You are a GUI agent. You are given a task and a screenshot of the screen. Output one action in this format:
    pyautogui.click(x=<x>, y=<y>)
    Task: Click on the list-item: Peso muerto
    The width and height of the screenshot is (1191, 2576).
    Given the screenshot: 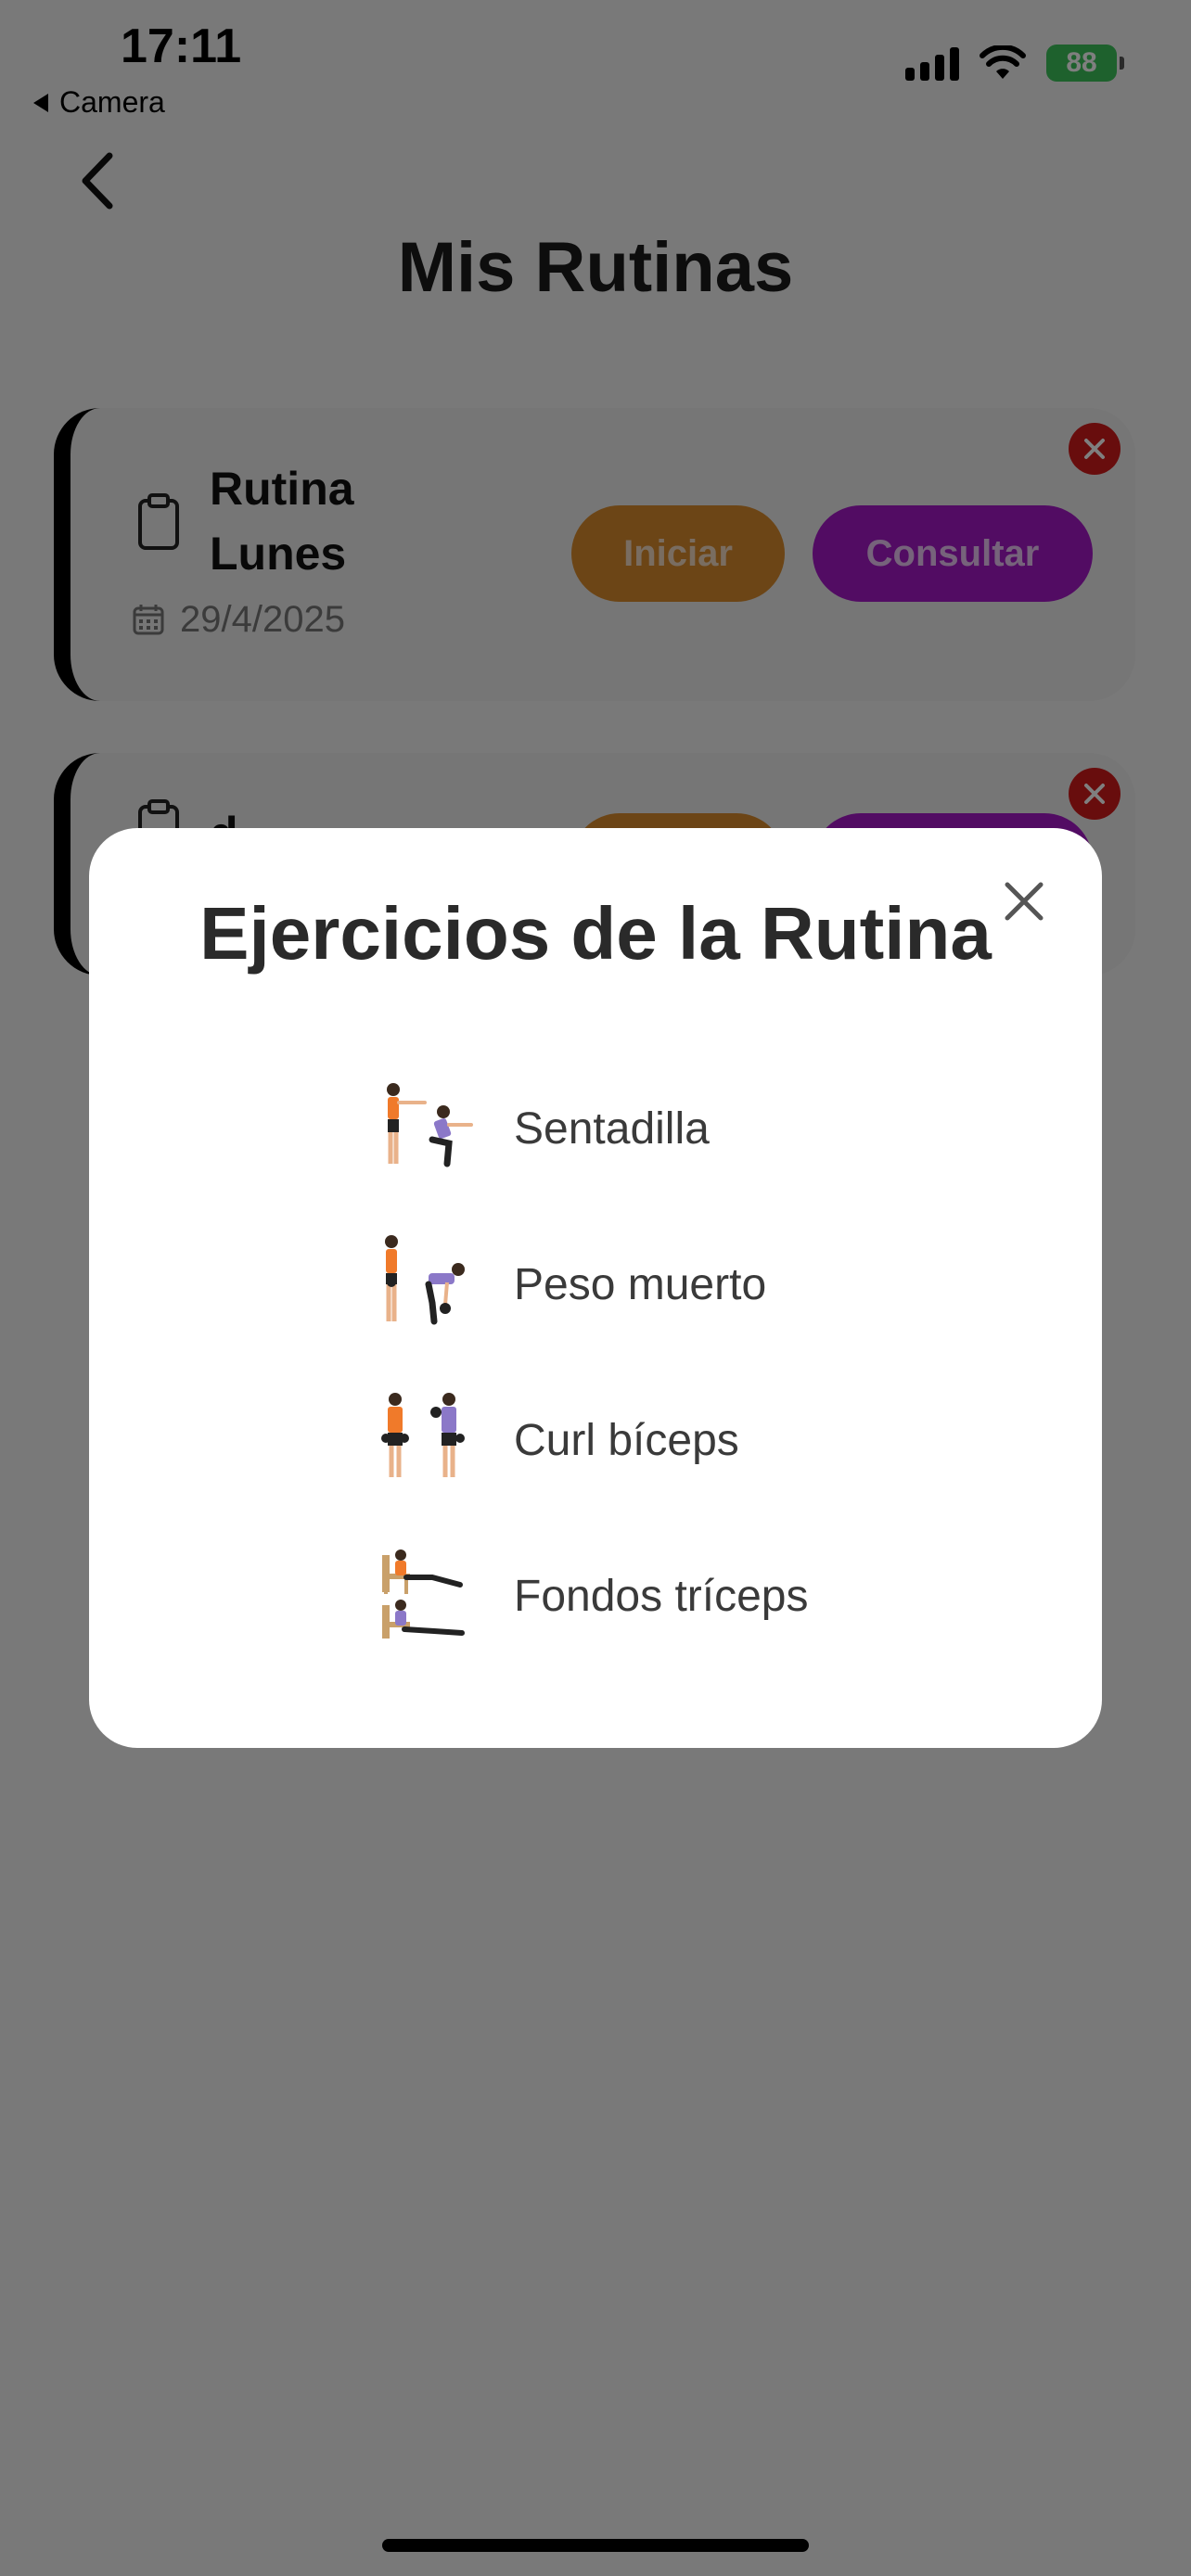 What is the action you would take?
    pyautogui.click(x=692, y=1284)
    